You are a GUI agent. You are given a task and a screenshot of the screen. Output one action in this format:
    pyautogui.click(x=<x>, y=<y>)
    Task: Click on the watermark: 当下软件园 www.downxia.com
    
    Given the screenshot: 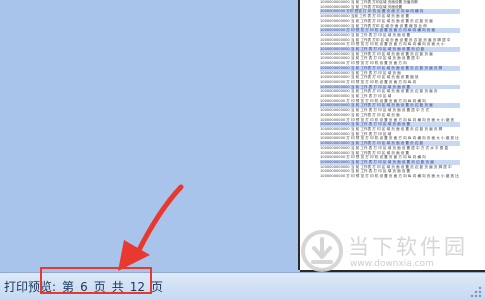 What is the action you would take?
    pyautogui.click(x=392, y=251)
    